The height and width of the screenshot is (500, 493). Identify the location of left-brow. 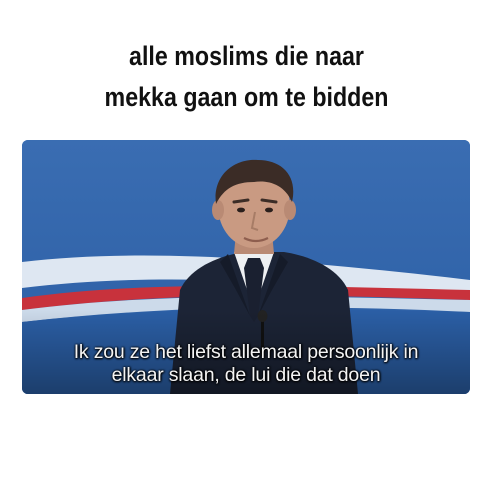
(241, 201).